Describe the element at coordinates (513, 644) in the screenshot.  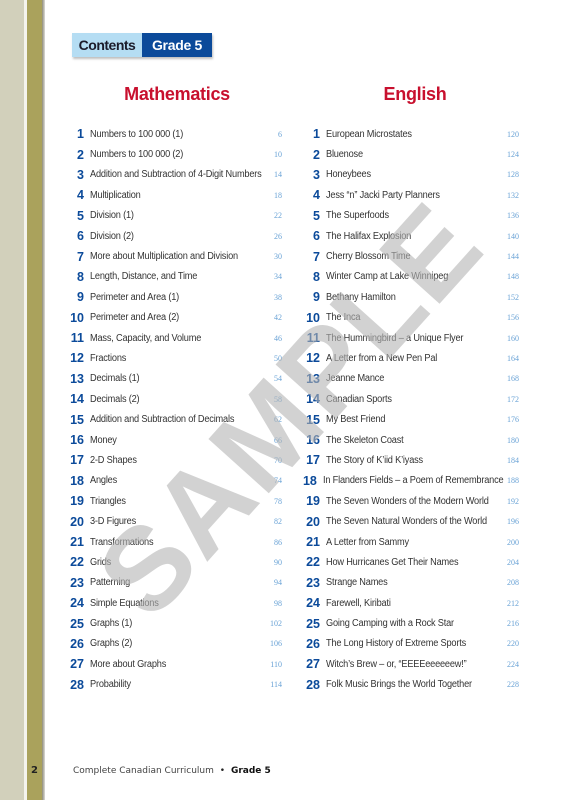
I see `entry-page: 220` at that location.